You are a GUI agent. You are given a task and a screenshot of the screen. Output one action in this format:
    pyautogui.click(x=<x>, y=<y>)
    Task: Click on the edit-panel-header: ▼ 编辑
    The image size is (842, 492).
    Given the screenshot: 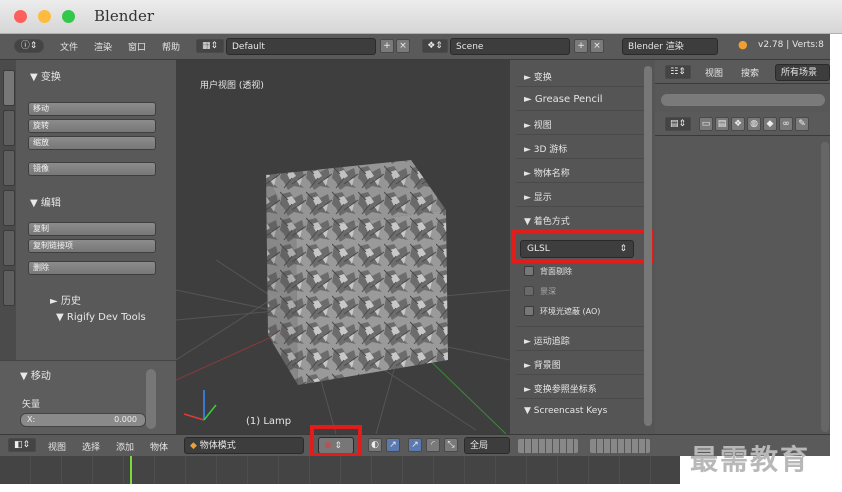 What is the action you would take?
    pyautogui.click(x=45, y=201)
    